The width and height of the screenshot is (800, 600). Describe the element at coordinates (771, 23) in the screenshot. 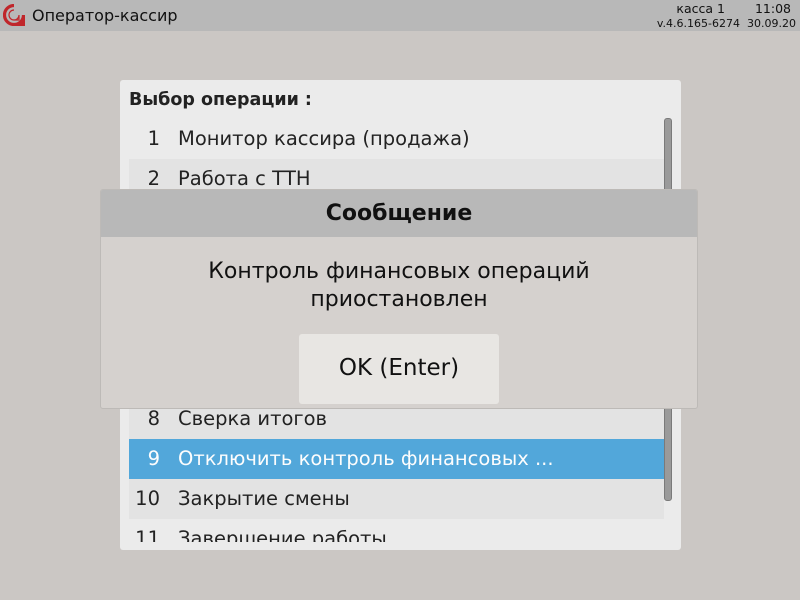

I see `date-label: 30.09.20` at that location.